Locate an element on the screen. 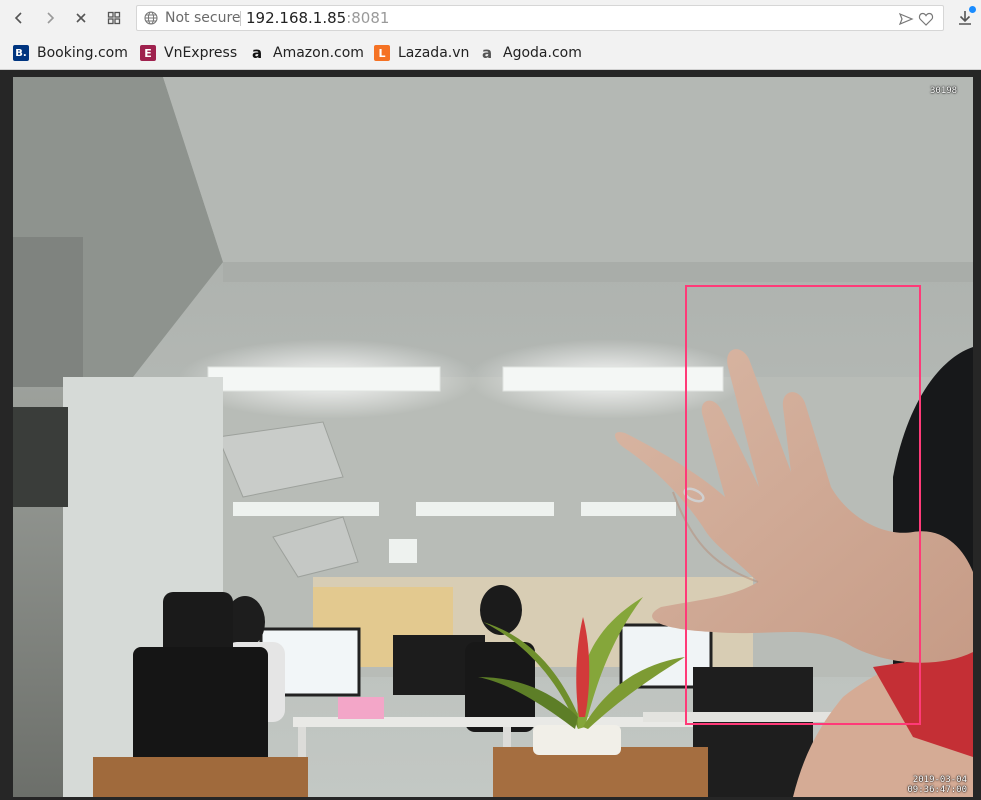 This screenshot has width=981, height=800. timestamp-time: 09:36:47:00 is located at coordinates (937, 790).